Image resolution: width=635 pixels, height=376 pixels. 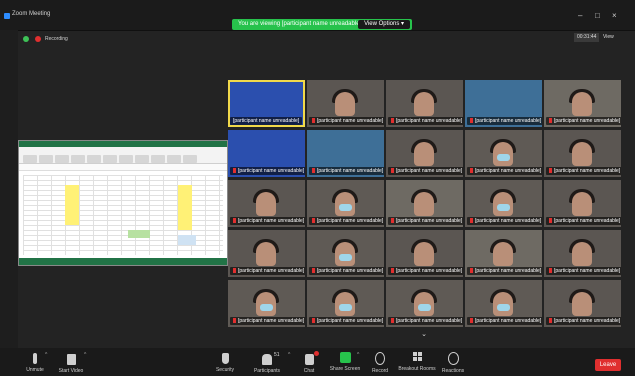 I want to click on view-options-button: View Options ▾, so click(x=384, y=24).